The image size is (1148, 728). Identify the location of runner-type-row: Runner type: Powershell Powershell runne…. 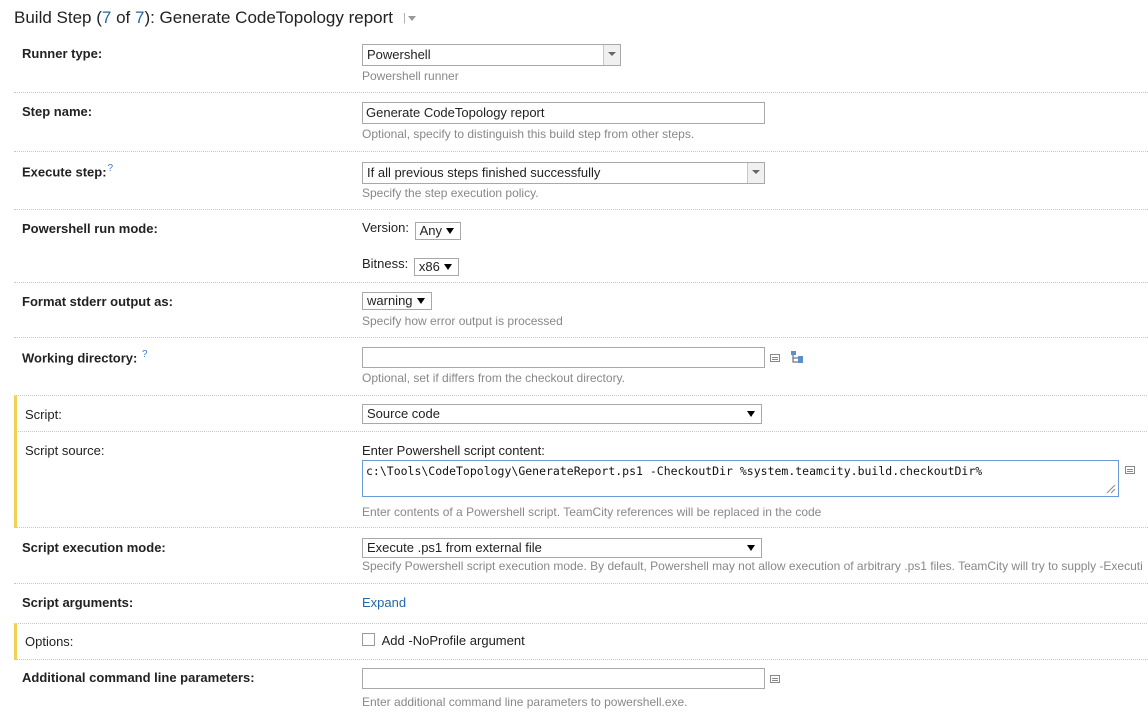
(581, 64).